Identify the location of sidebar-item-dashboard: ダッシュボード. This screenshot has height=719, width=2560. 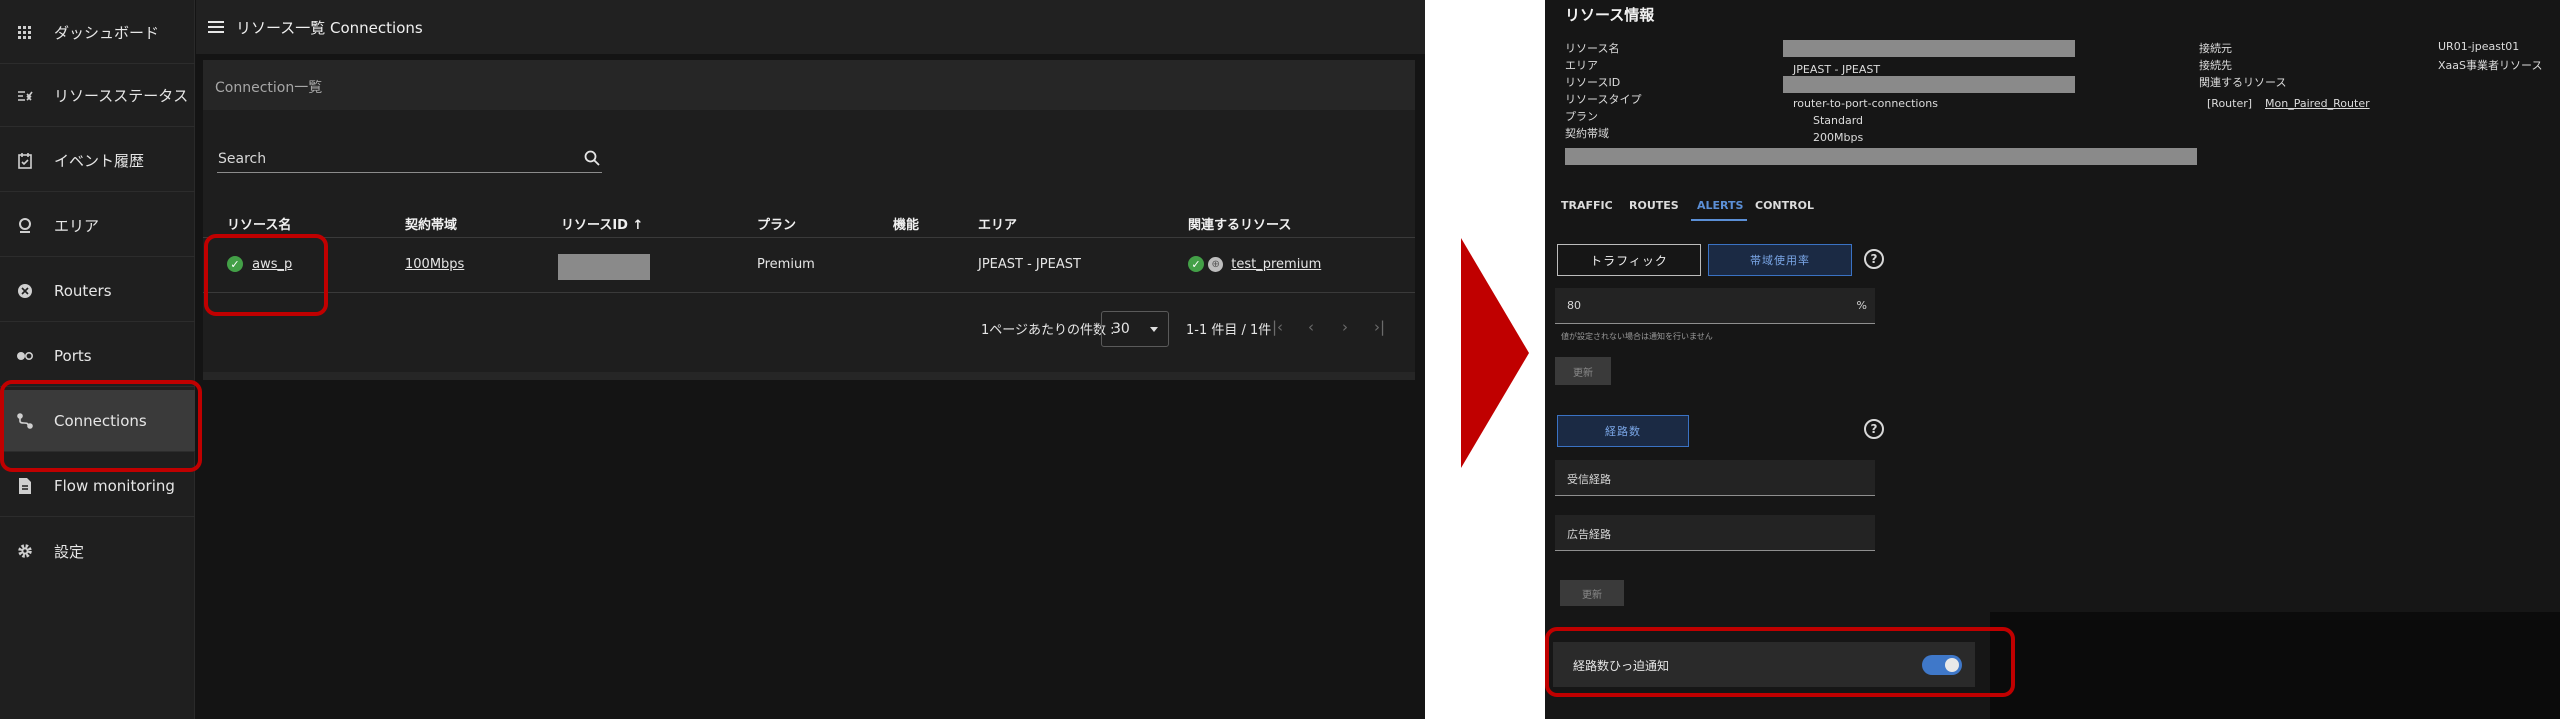
(97, 33).